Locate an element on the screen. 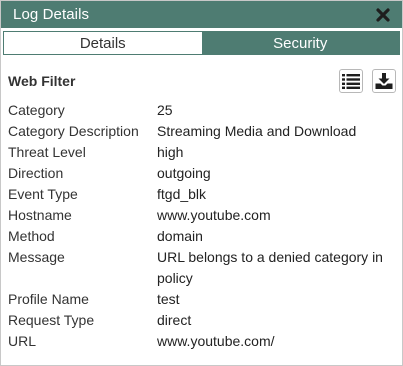 This screenshot has width=403, height=366. section-title: Web Filter is located at coordinates (42, 81).